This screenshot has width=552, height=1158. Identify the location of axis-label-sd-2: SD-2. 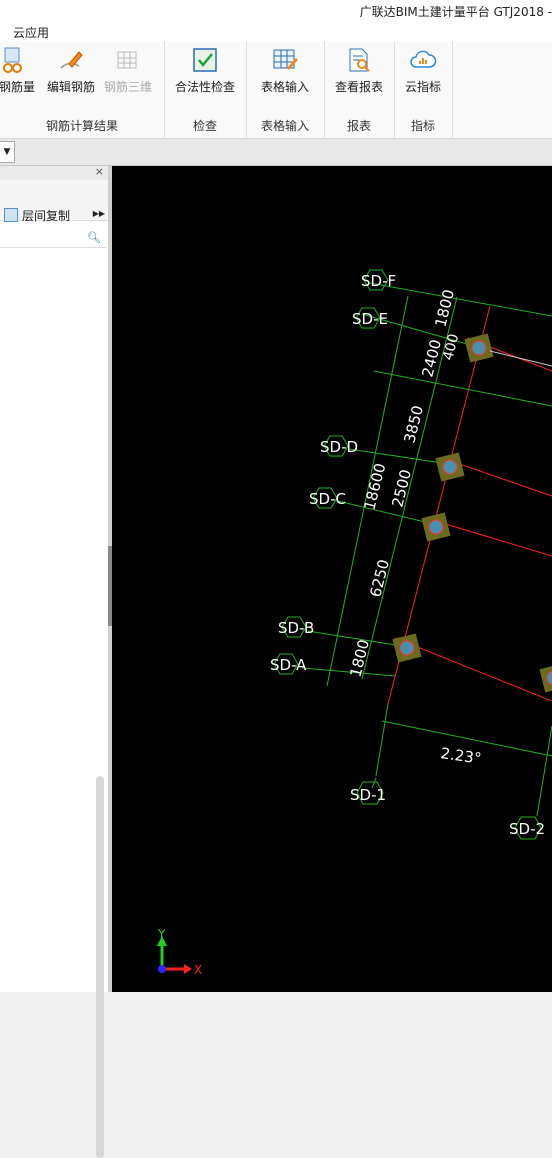
(527, 829).